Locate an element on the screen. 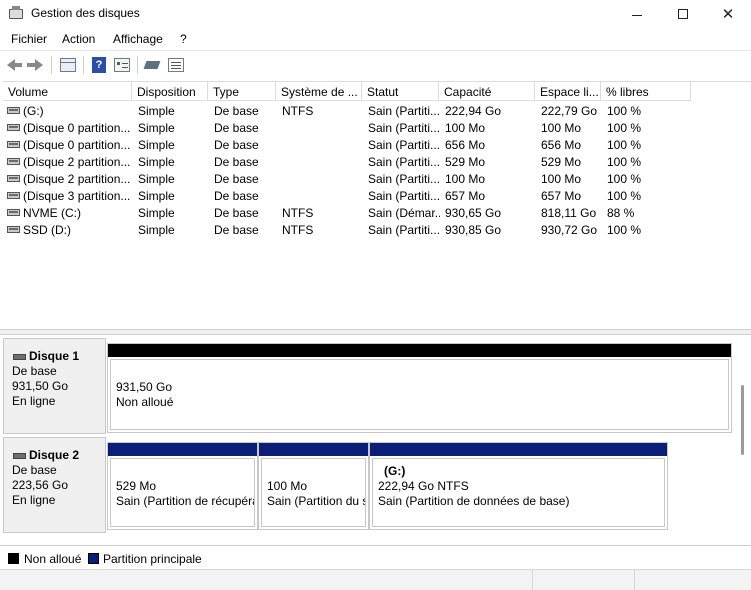 The height and width of the screenshot is (590, 751). partition-recovery: 529 Mo Sain (Partition de récupéra is located at coordinates (182, 486).